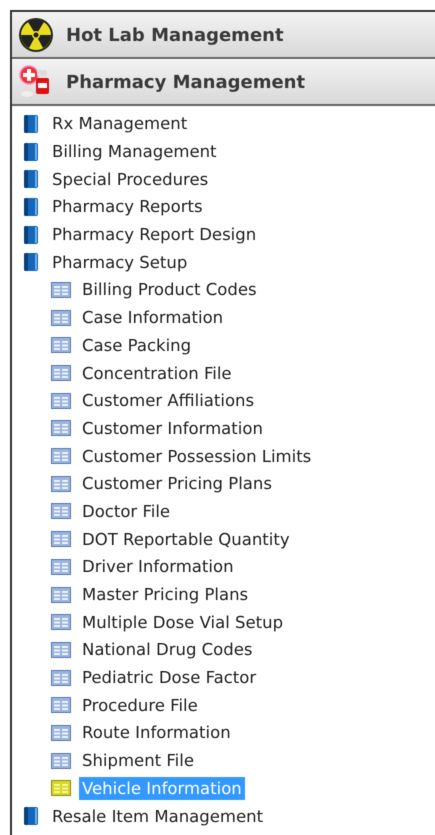 This screenshot has width=435, height=835. Describe the element at coordinates (158, 566) in the screenshot. I see `tree-item: Driver Information` at that location.